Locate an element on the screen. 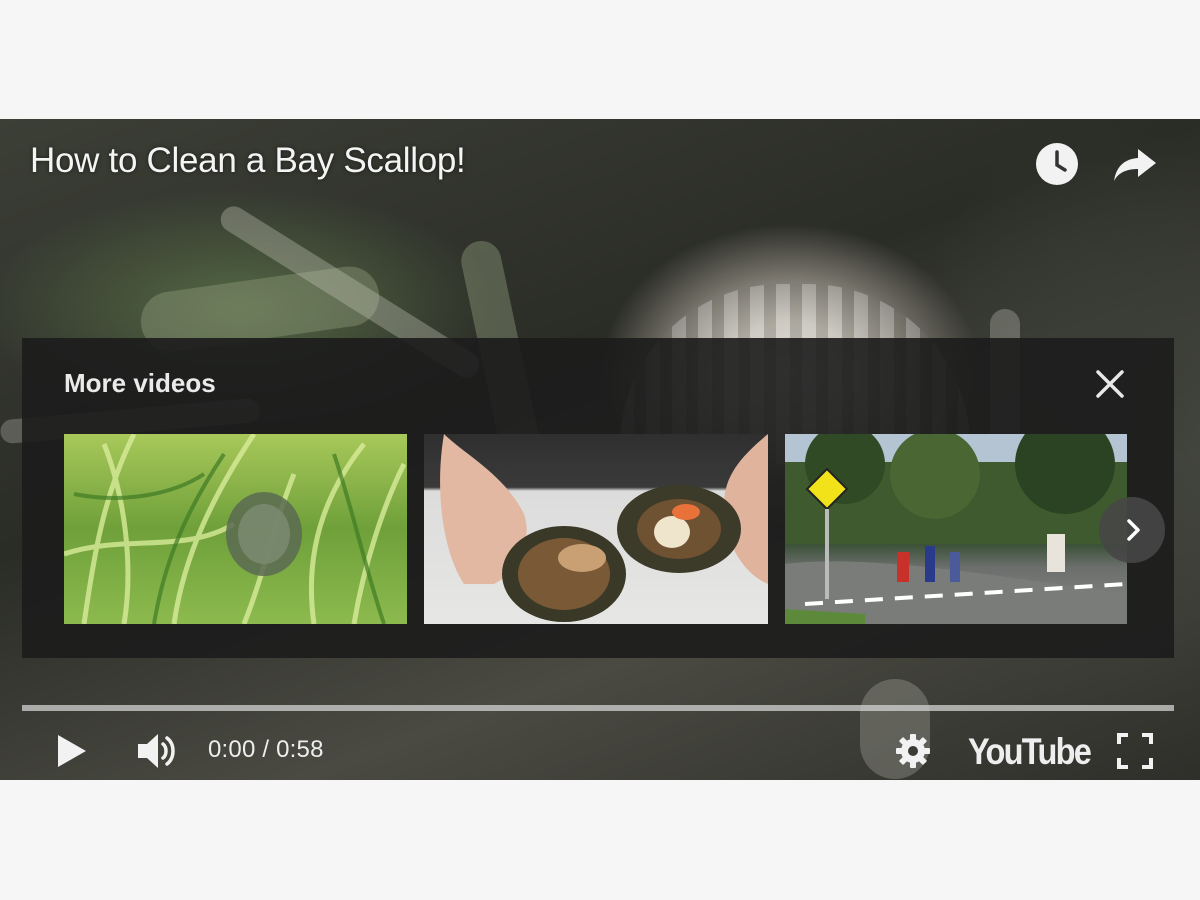 This screenshot has height=900, width=1200. youtube-logo: YouTube is located at coordinates (1030, 752).